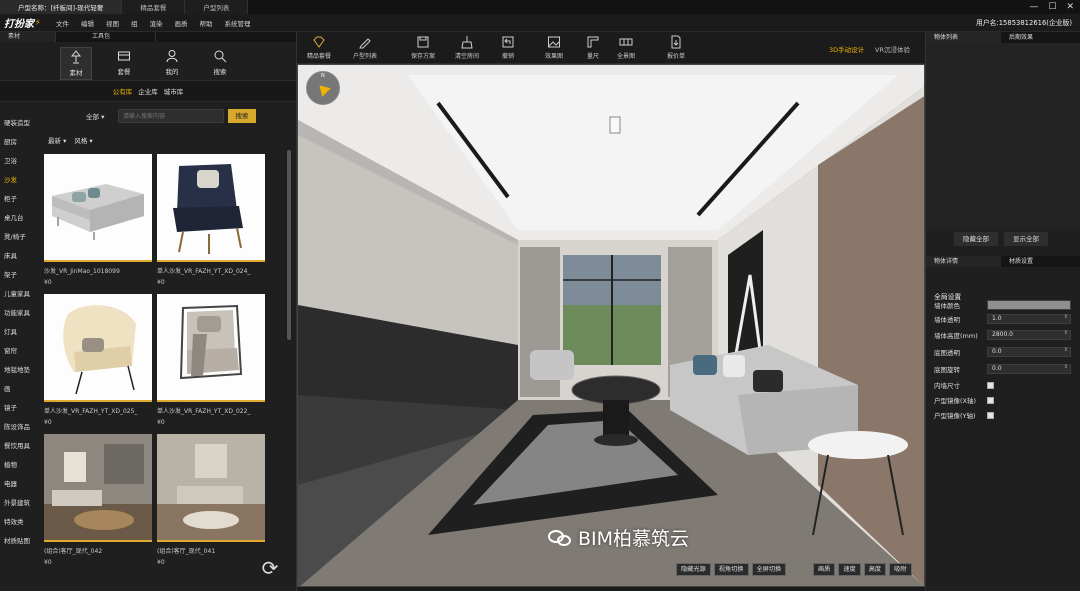  What do you see at coordinates (20, 237) in the screenshot?
I see `category-item: 凳/椅子` at bounding box center [20, 237].